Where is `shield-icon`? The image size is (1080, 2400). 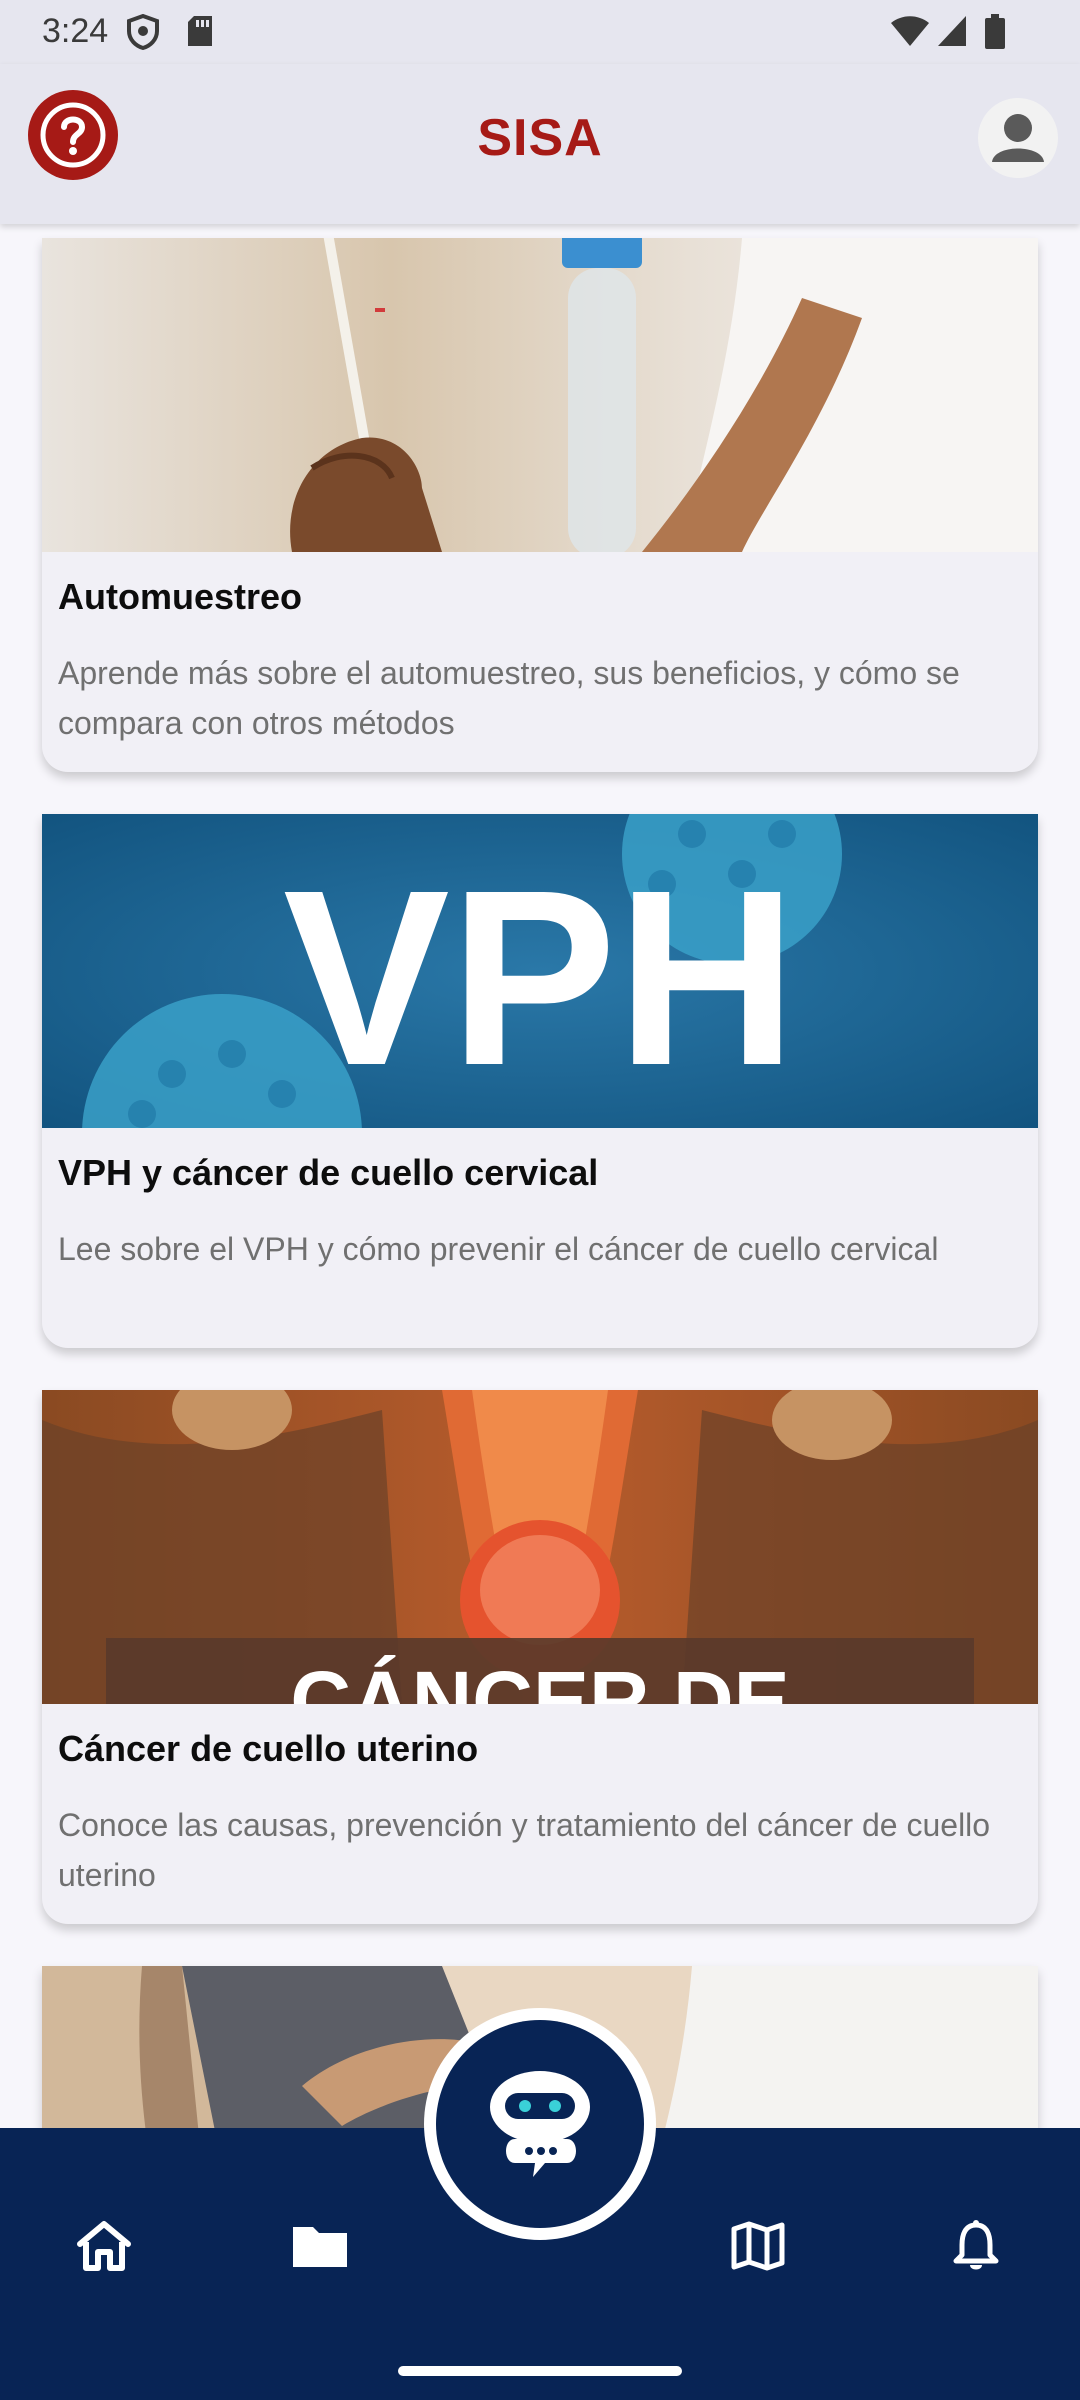 shield-icon is located at coordinates (143, 34).